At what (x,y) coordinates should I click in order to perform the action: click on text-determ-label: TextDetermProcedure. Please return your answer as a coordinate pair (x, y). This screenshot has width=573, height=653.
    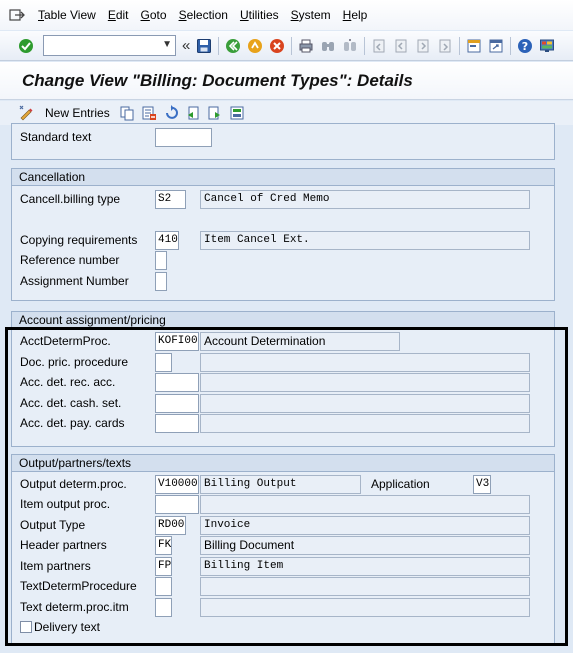
    Looking at the image, I should click on (78, 586).